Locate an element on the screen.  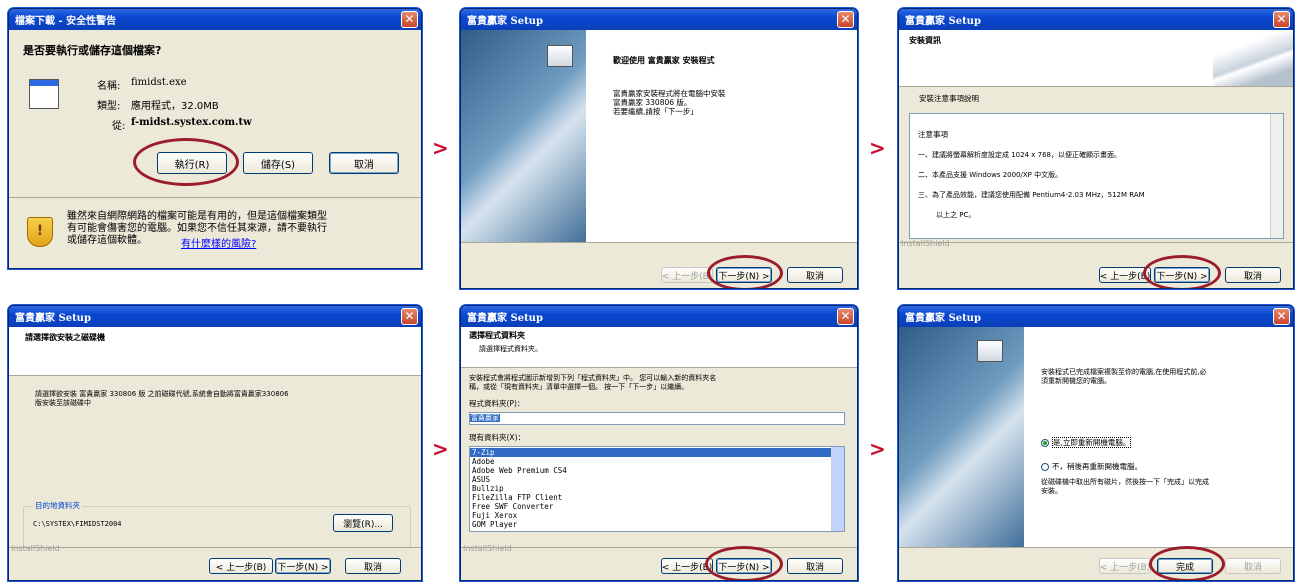
arrow-1: > is located at coordinates (440, 148).